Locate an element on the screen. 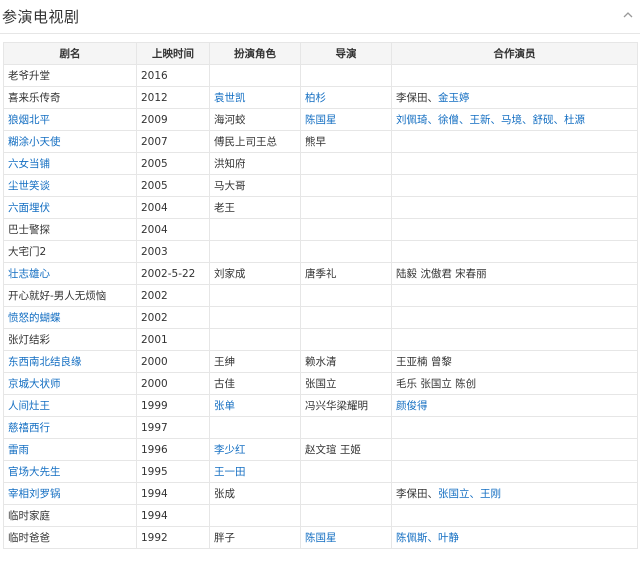 This screenshot has height=572, width=640. cell-year: 2003 is located at coordinates (173, 251).